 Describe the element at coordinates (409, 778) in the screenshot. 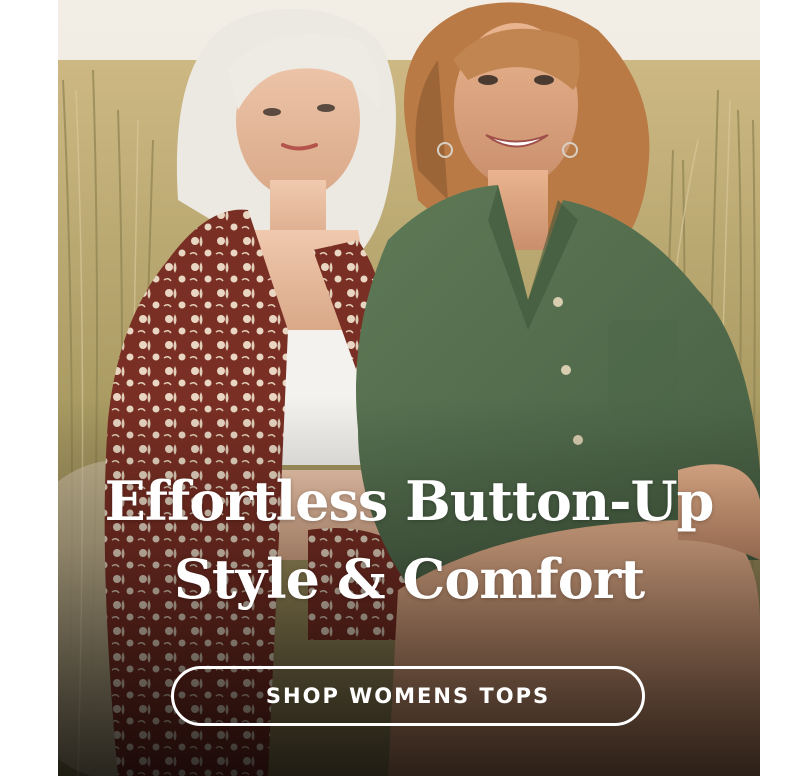

I see `bottom-divider` at that location.